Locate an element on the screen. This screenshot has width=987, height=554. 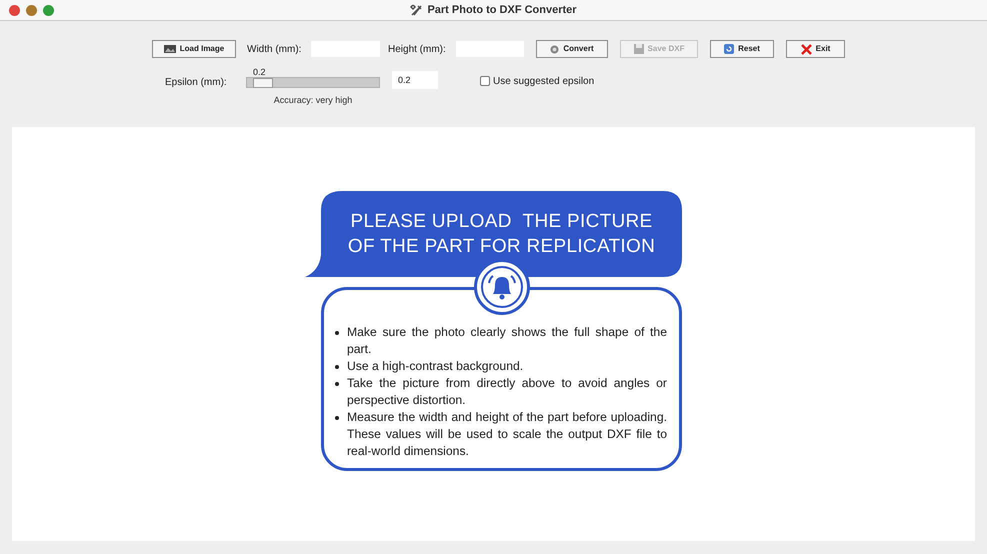
slider-reading: 0.2 is located at coordinates (259, 72).